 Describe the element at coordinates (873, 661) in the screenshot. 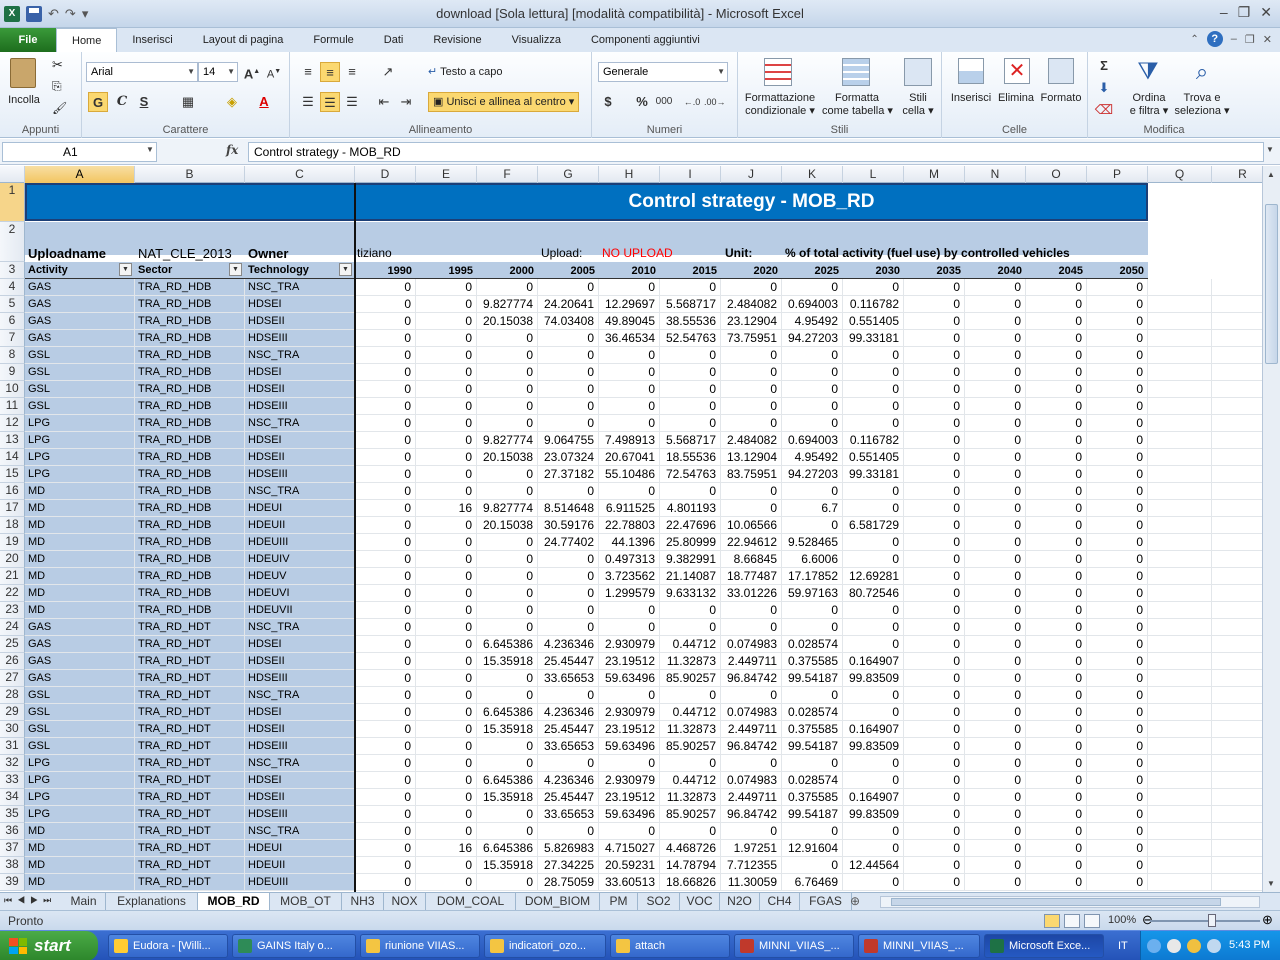

I see `cell-value: 0.164907` at that location.